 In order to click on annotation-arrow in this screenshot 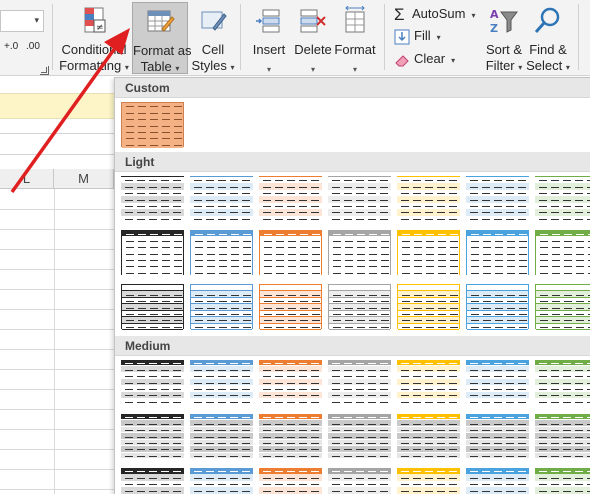, I will do `click(70, 111)`.